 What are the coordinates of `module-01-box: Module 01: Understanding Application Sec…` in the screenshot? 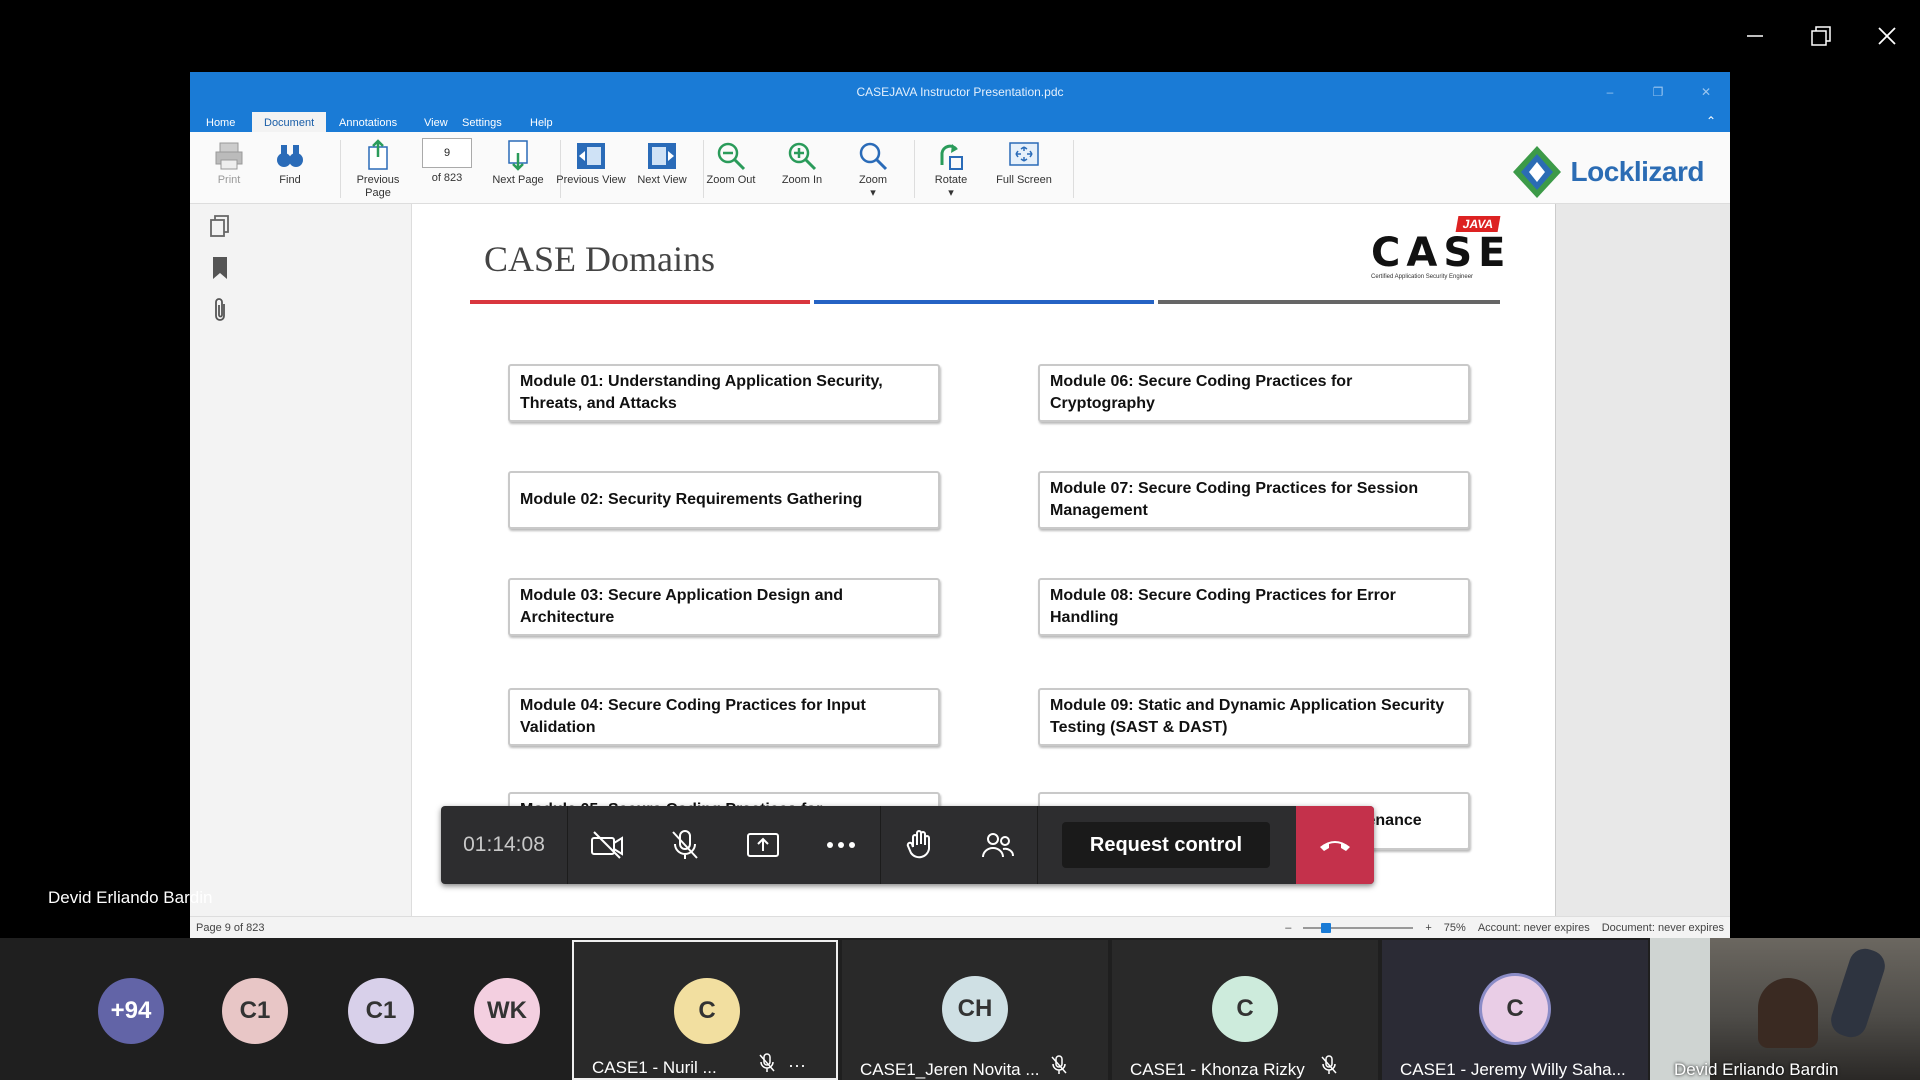 It's located at (724, 393).